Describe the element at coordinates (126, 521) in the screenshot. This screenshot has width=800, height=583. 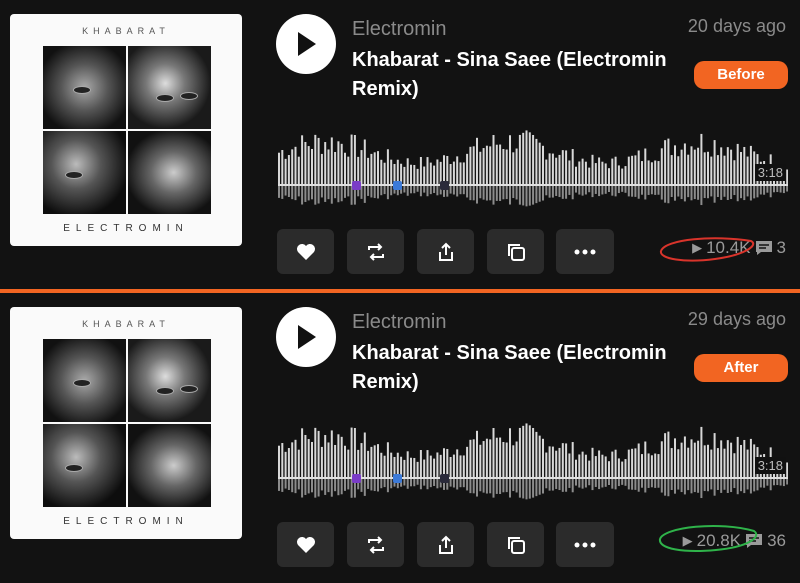
I see `album-art-artist: ELECTROMIN` at that location.